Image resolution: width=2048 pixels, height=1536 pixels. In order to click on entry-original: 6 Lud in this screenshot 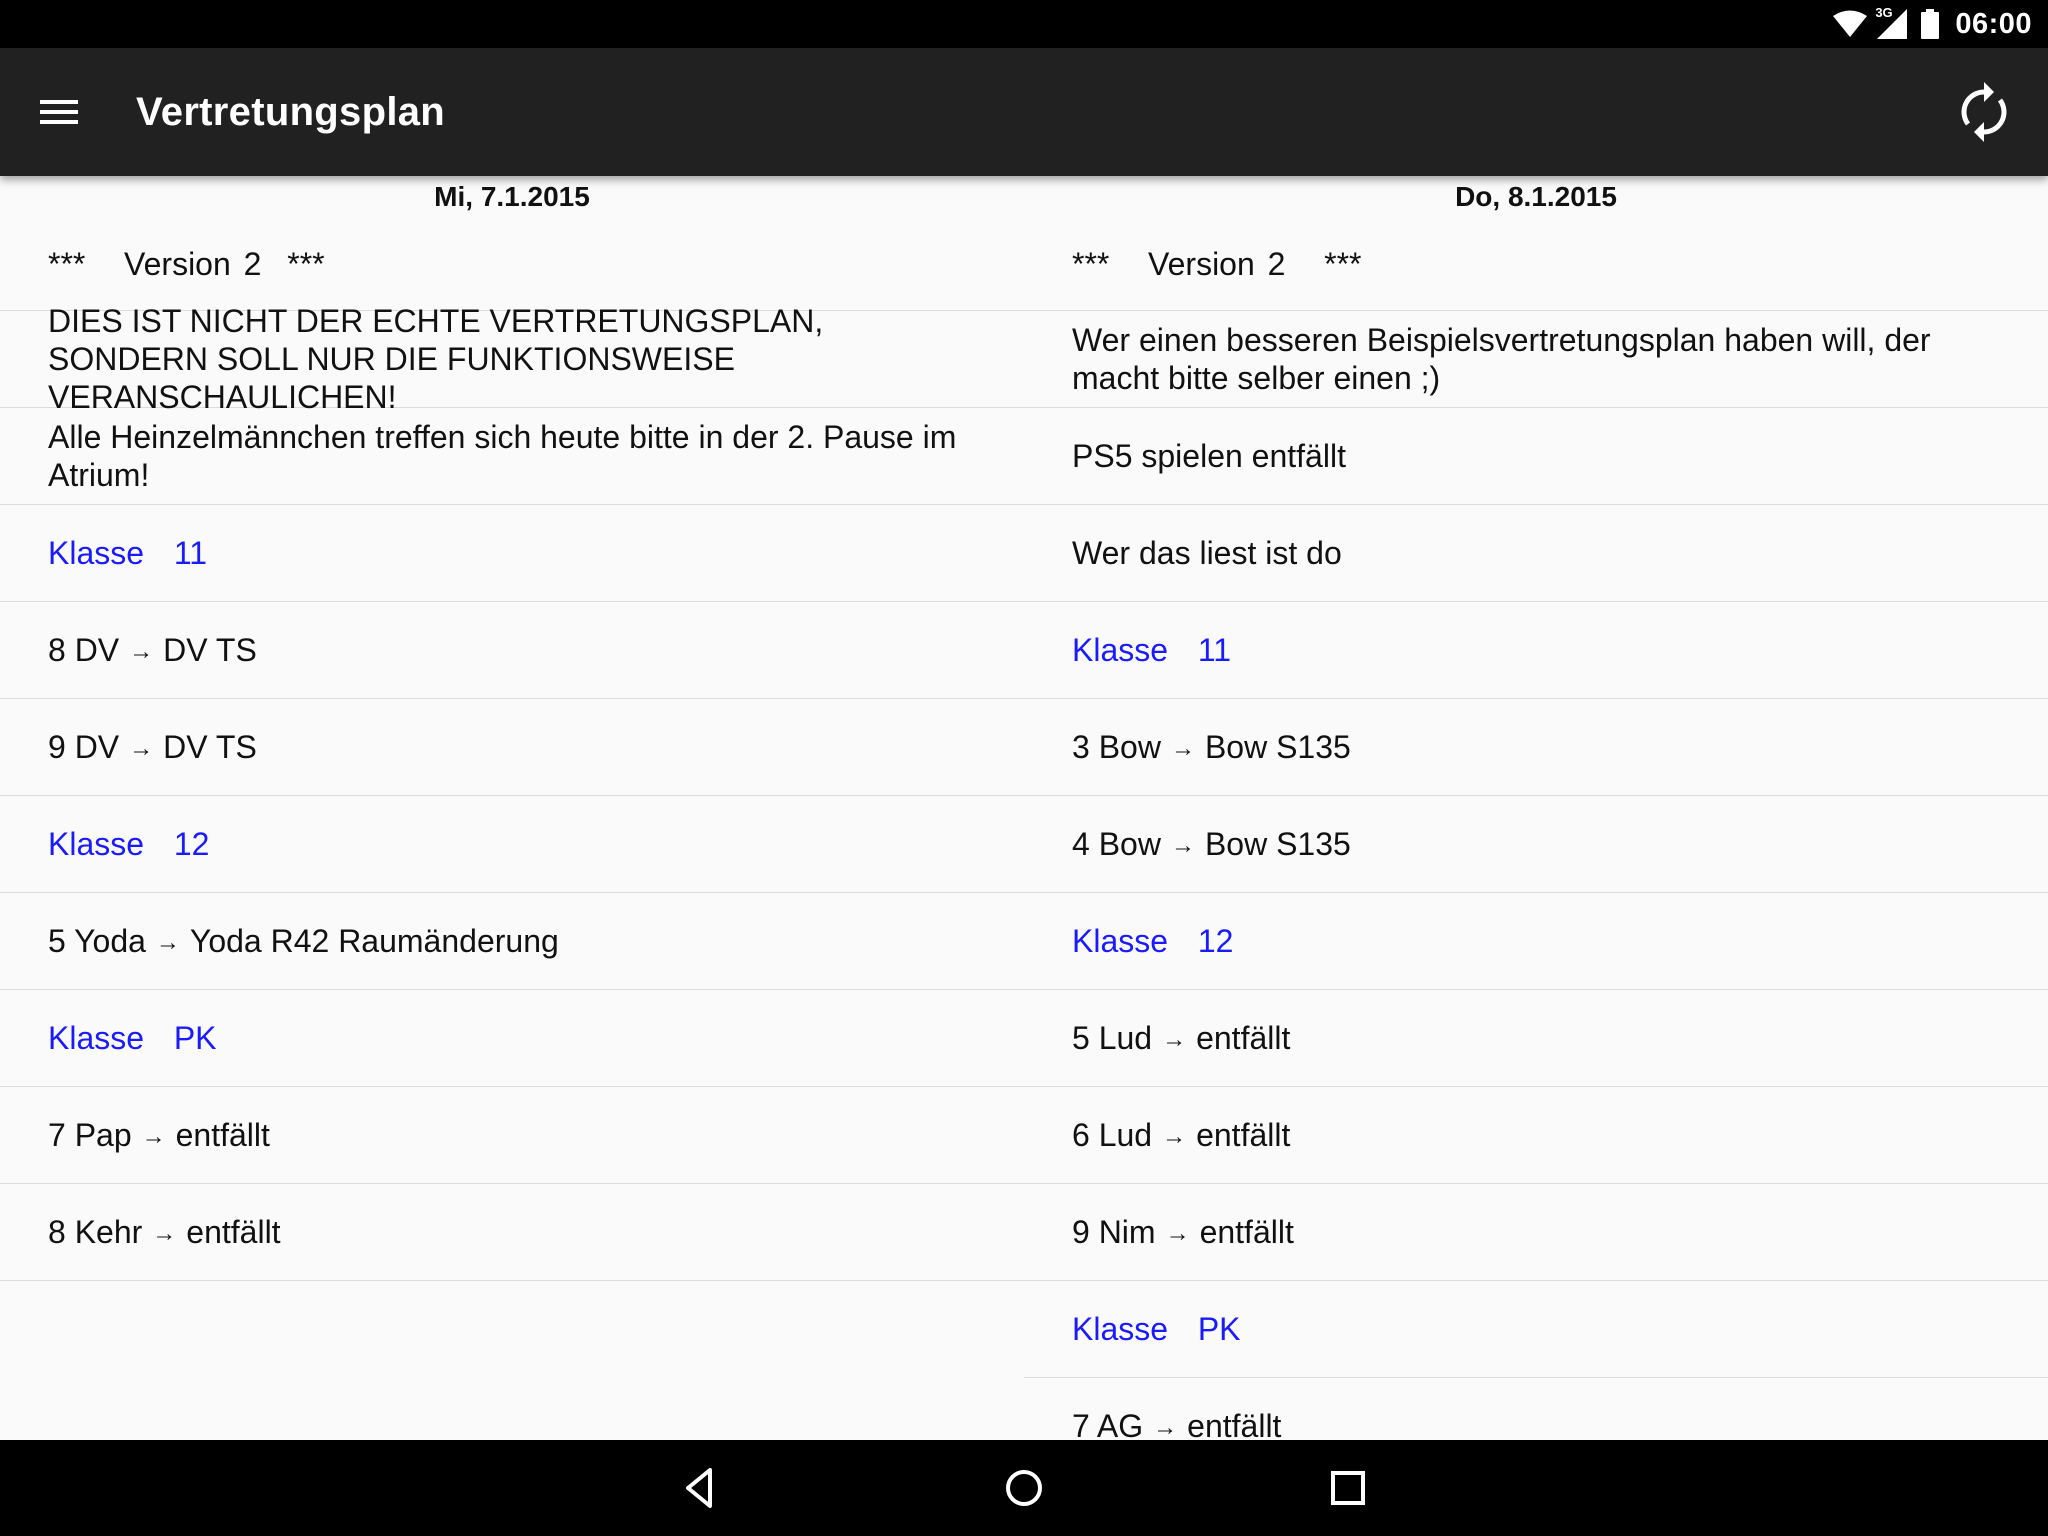, I will do `click(1112, 1135)`.